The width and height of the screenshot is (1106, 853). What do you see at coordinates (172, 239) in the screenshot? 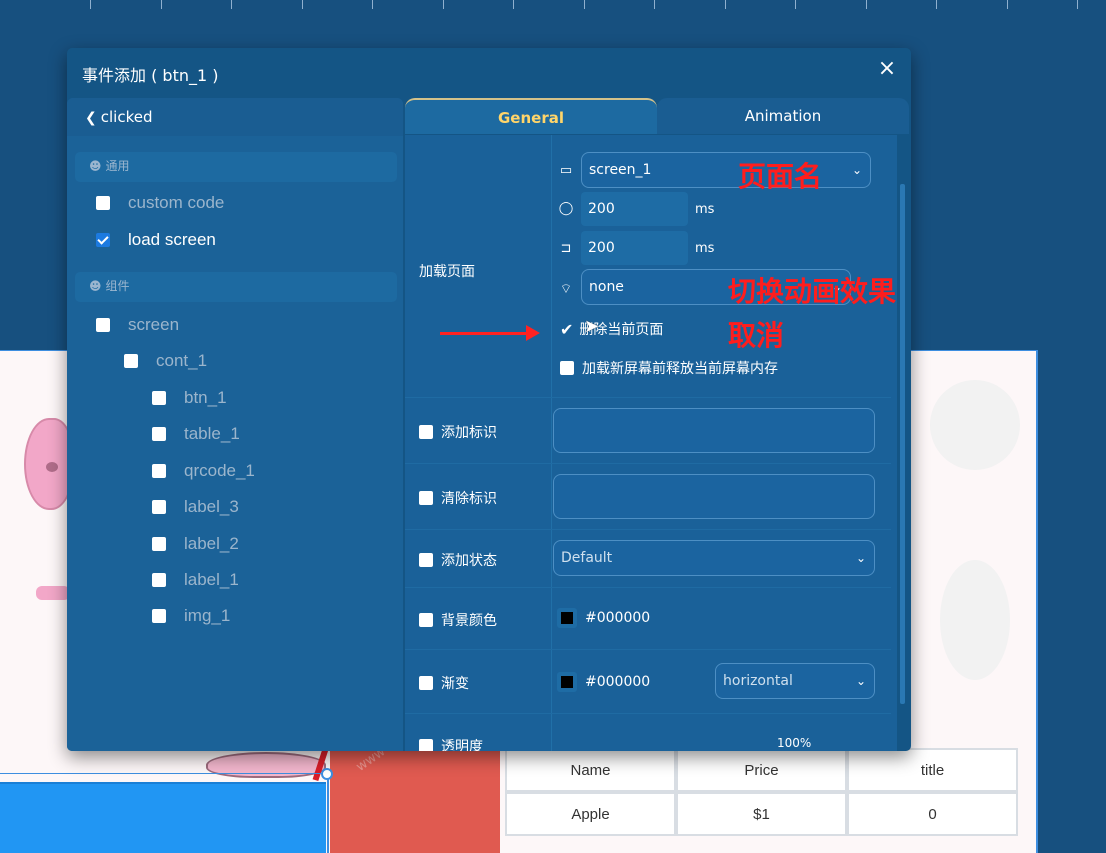
I see `tree-item-label: load screen` at bounding box center [172, 239].